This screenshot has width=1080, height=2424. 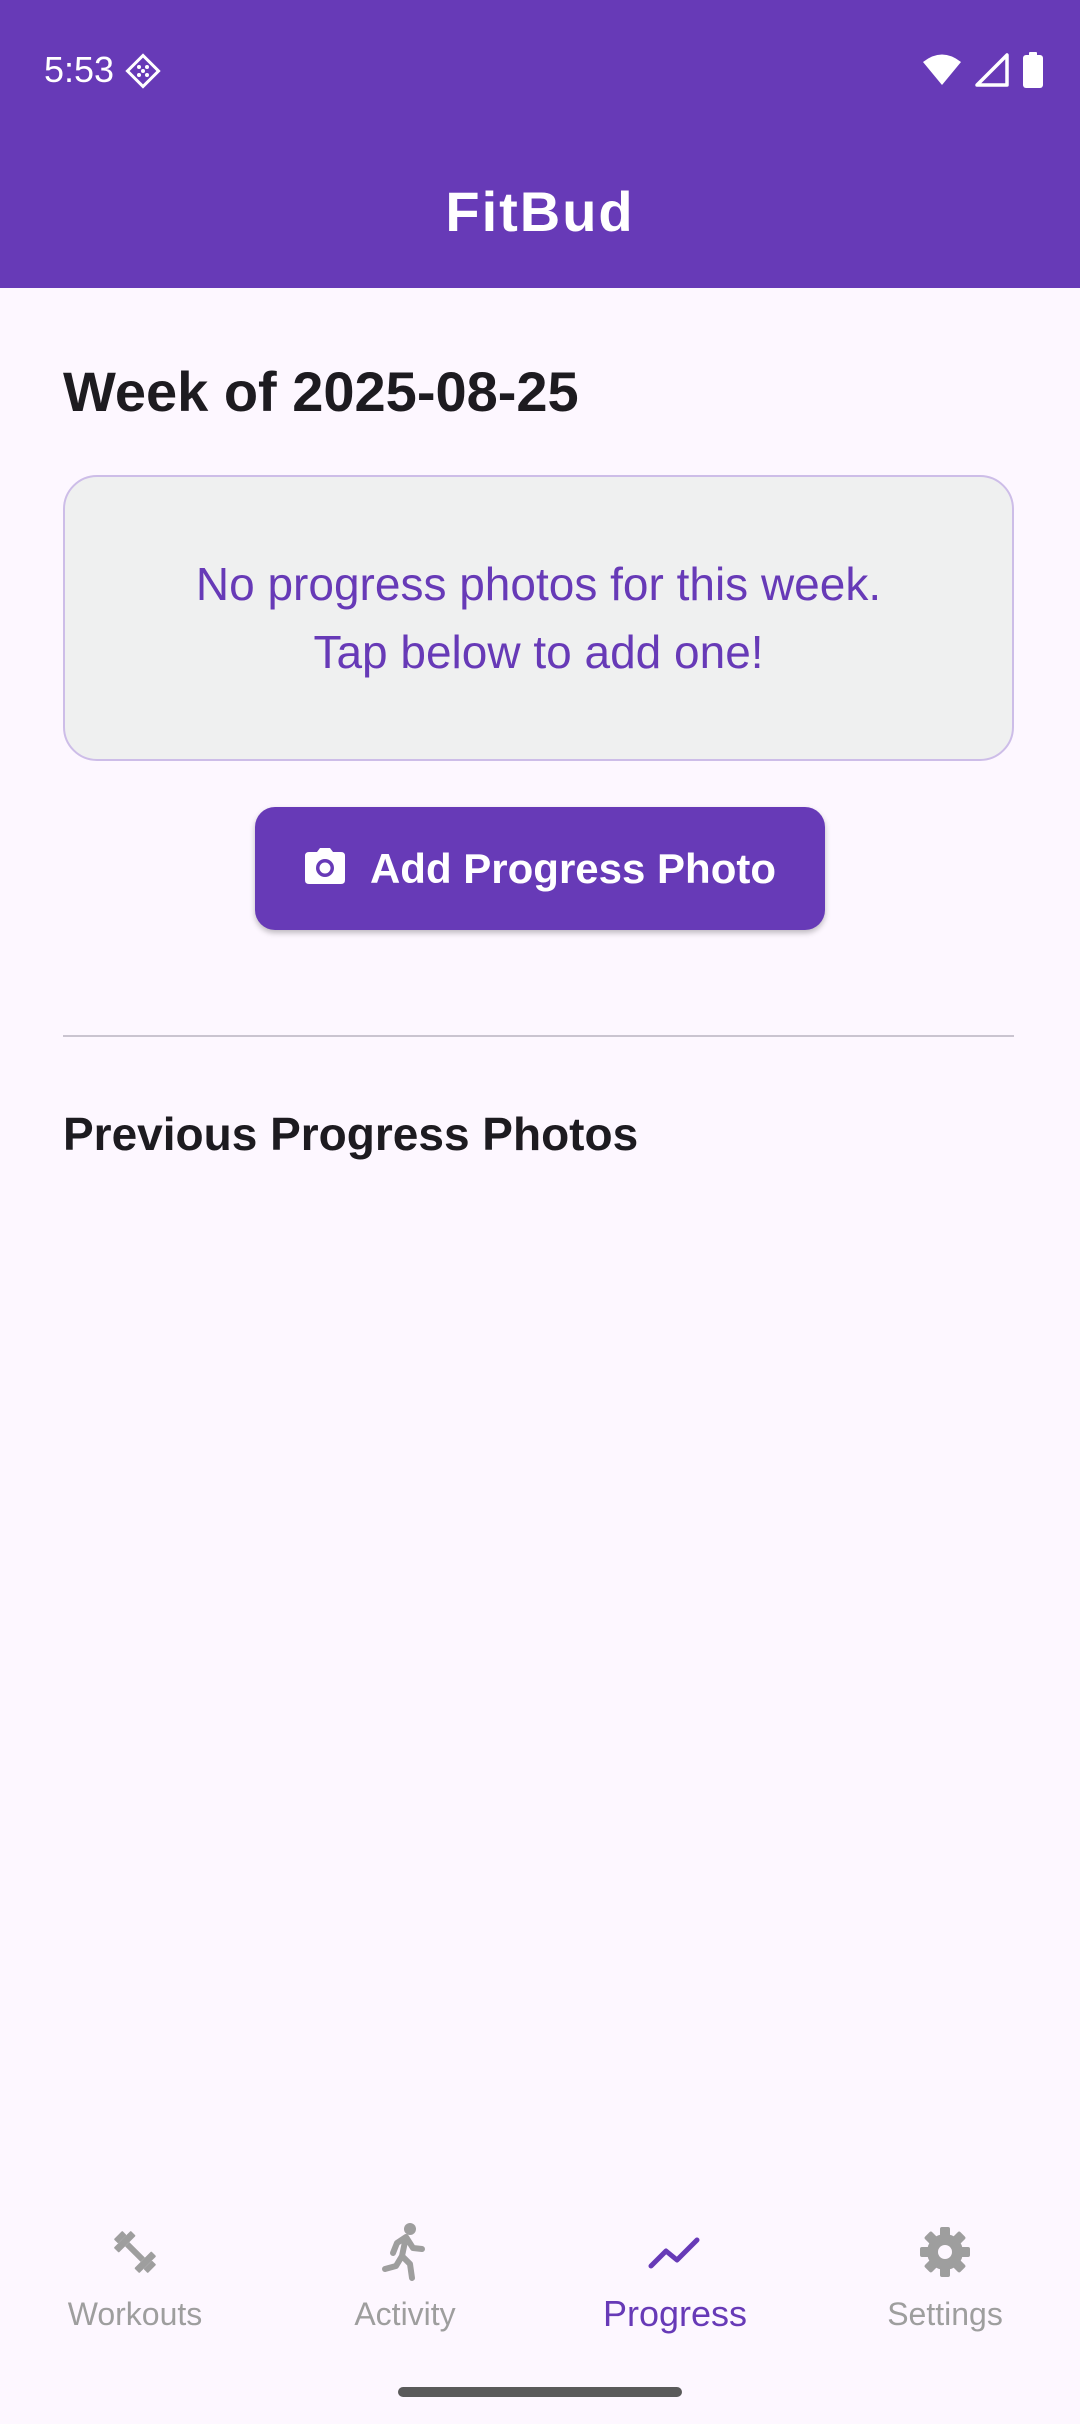 What do you see at coordinates (540, 211) in the screenshot?
I see `app-title: FitBud` at bounding box center [540, 211].